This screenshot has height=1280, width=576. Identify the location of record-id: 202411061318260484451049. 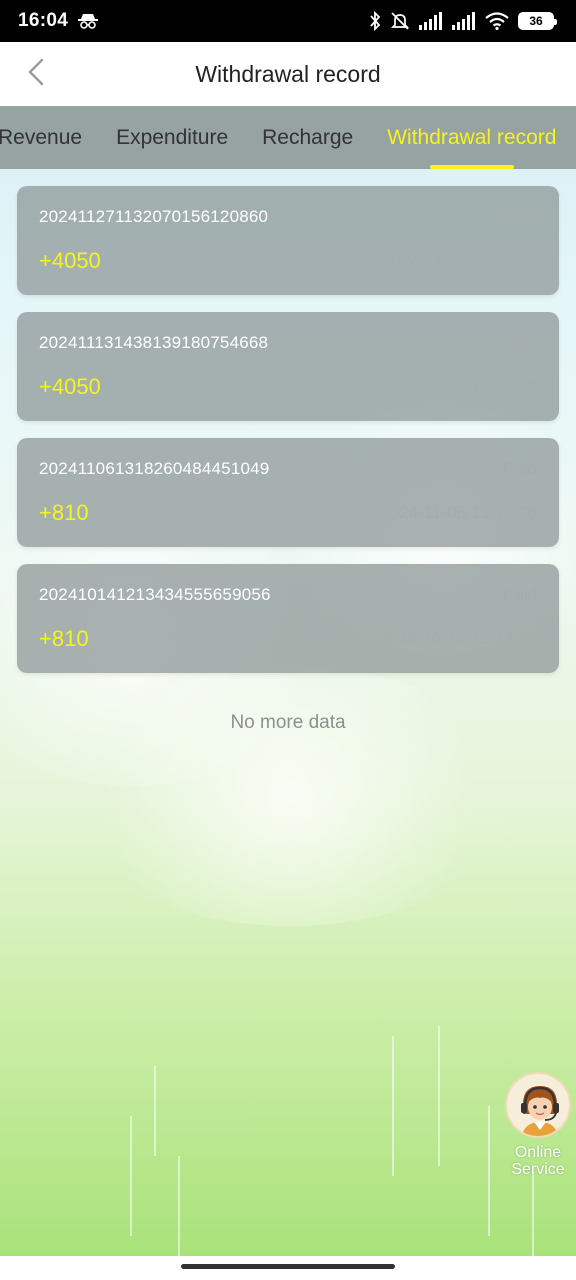
(154, 468).